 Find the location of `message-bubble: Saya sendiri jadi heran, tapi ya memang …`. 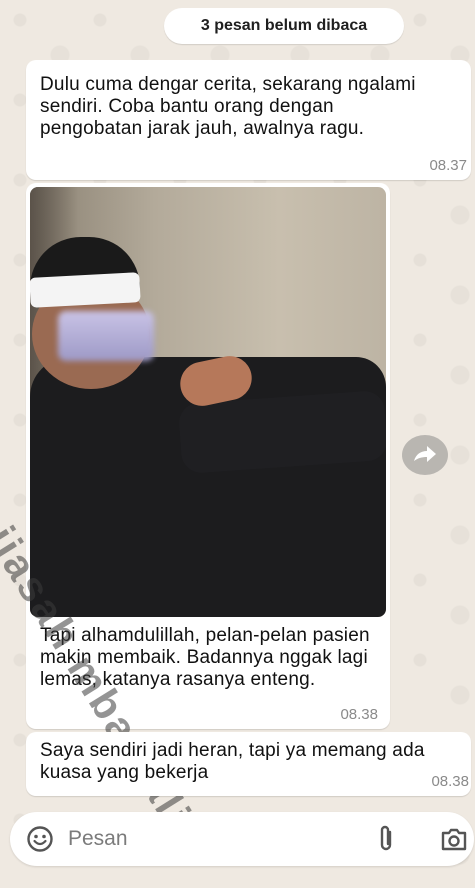

message-bubble: Saya sendiri jadi heran, tapi ya memang … is located at coordinates (248, 764).